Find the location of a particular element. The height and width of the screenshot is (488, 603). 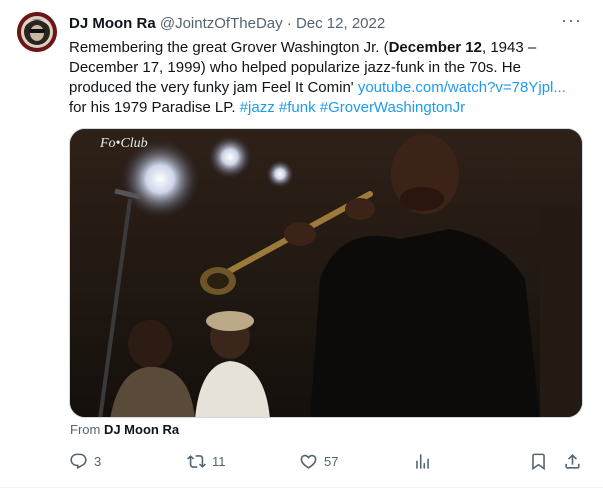

heart-icon is located at coordinates (308, 461).